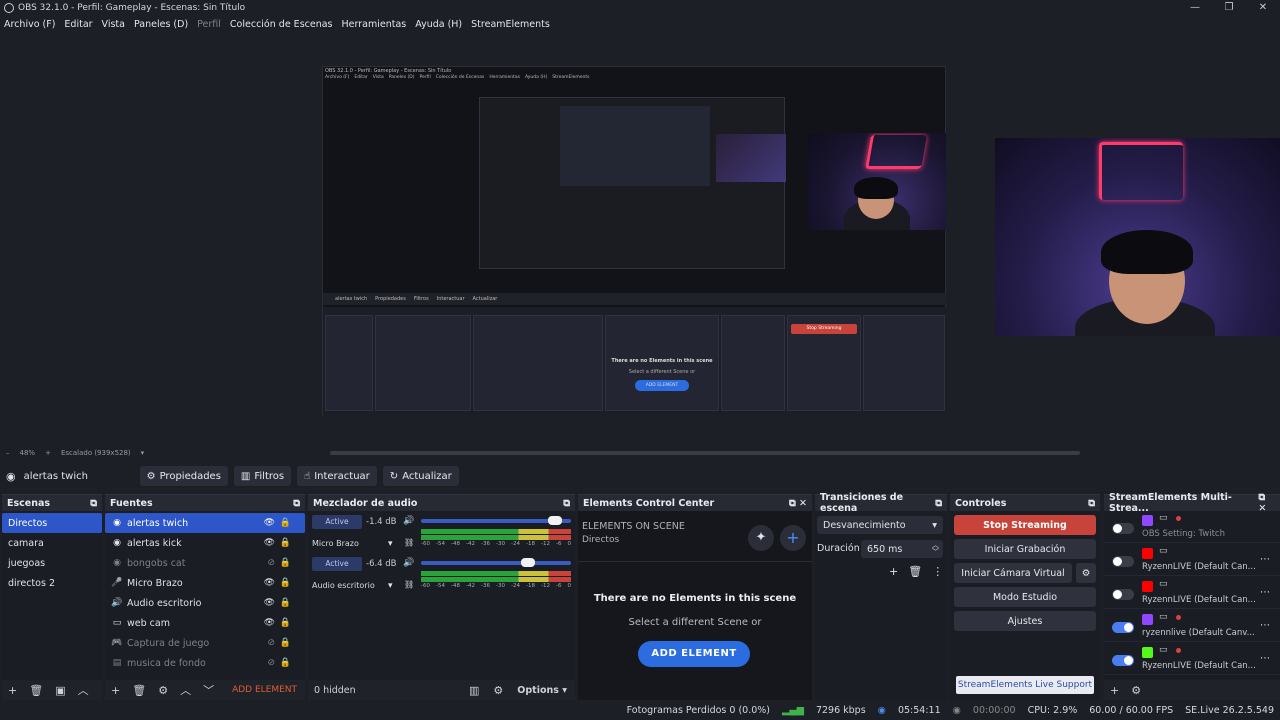 The width and height of the screenshot is (1280, 720). What do you see at coordinates (205, 643) in the screenshot?
I see `source-item: 🎮 Captura de juego ⊘ 🔒` at bounding box center [205, 643].